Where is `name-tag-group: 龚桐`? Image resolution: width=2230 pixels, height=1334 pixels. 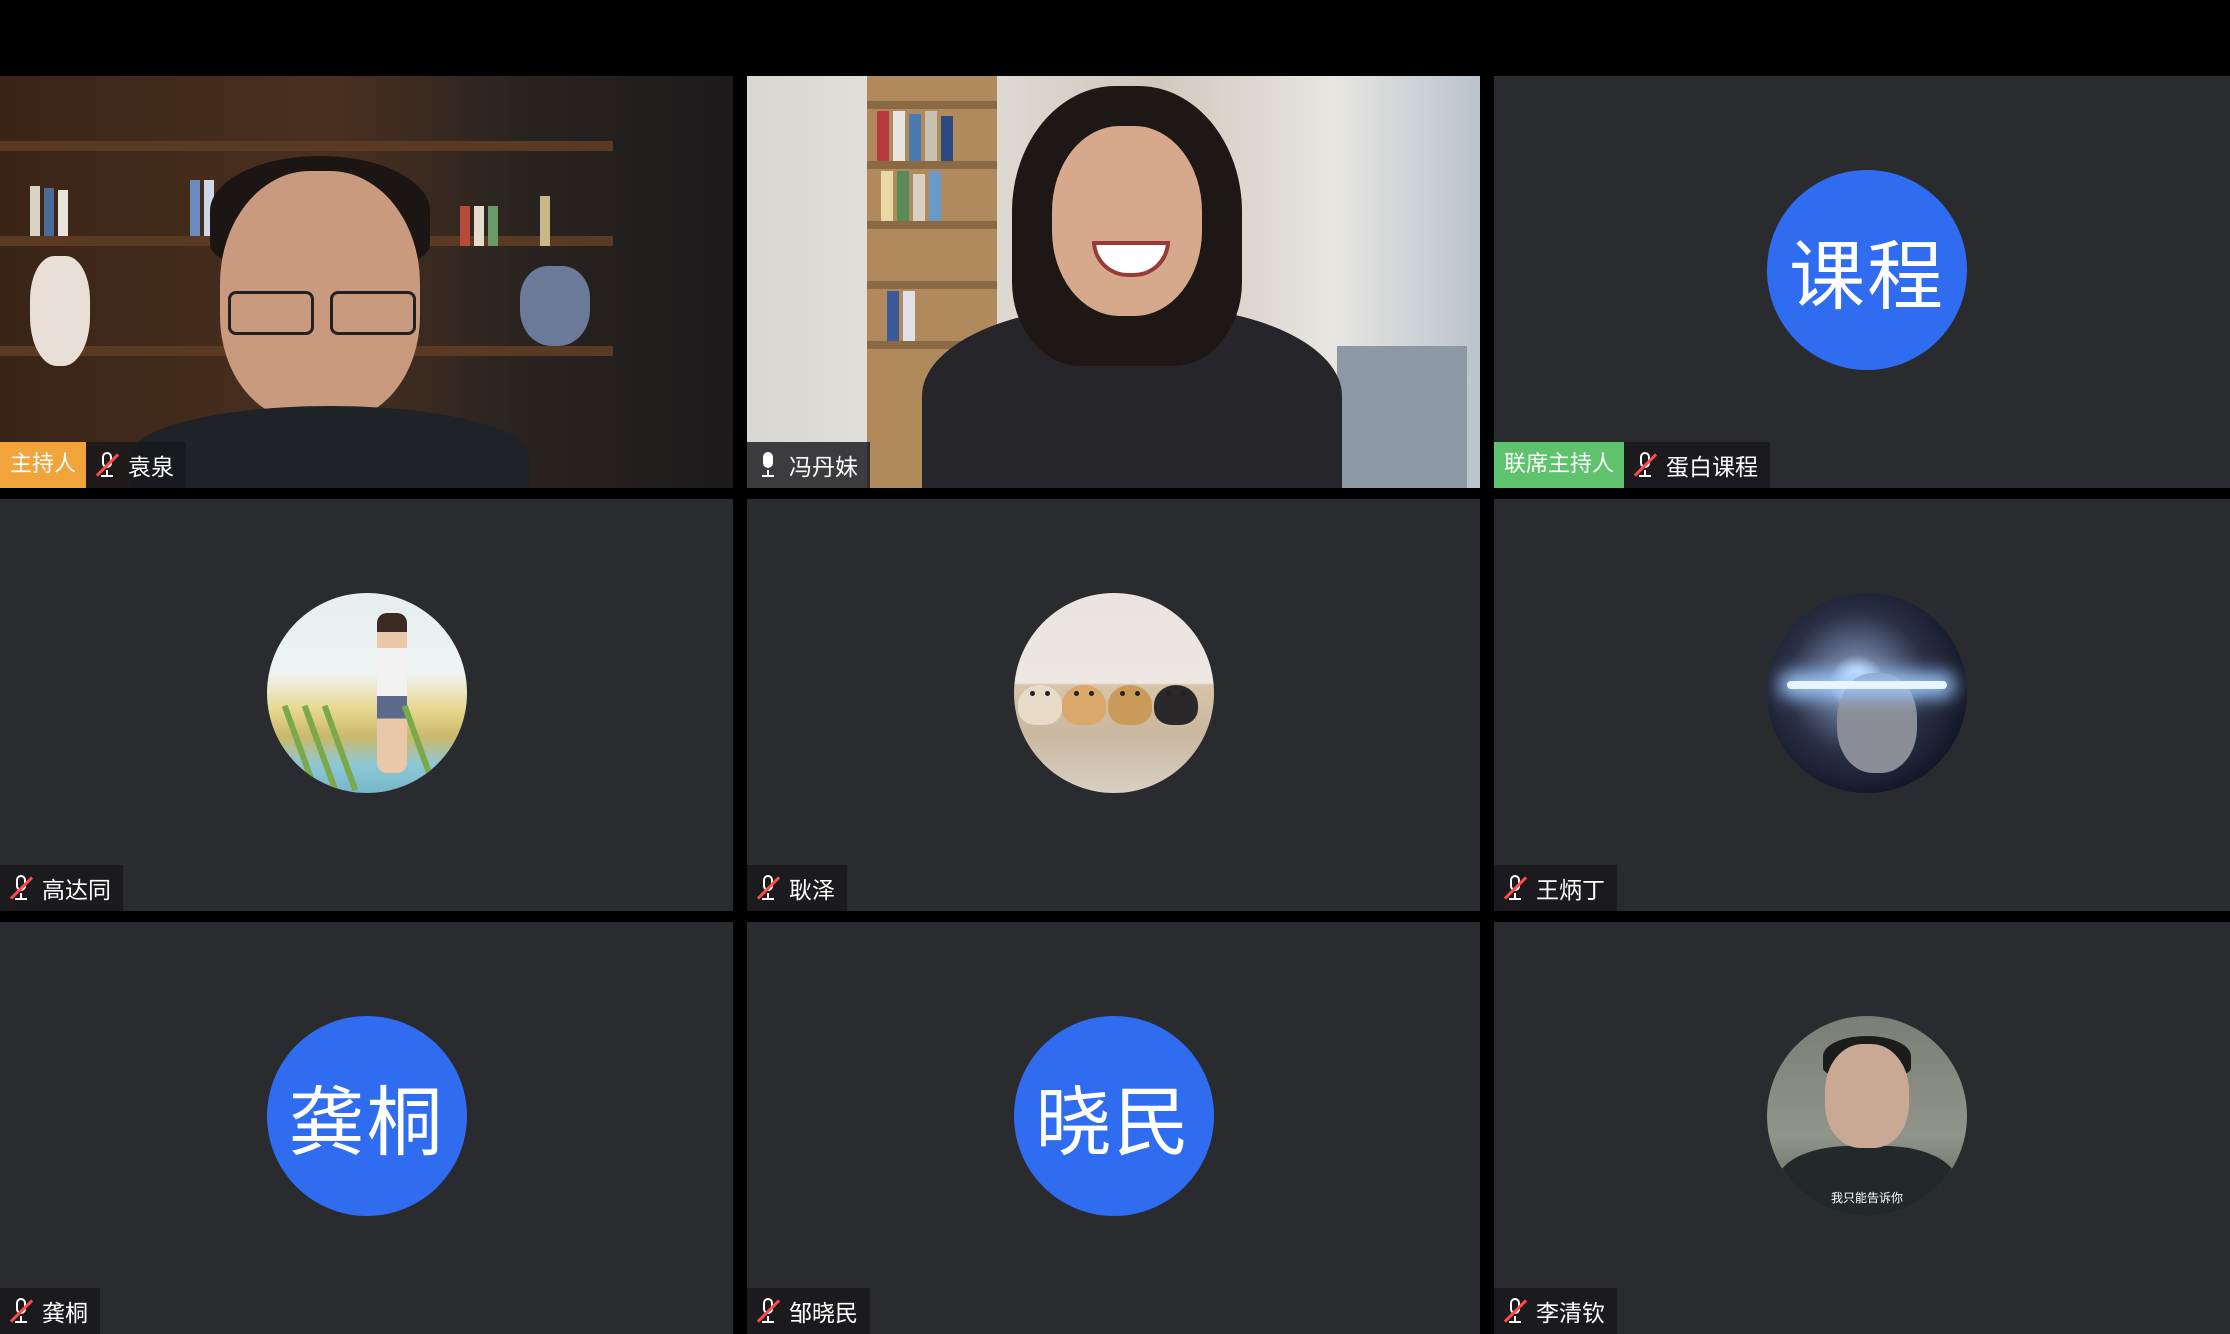 name-tag-group: 龚桐 is located at coordinates (50, 1311).